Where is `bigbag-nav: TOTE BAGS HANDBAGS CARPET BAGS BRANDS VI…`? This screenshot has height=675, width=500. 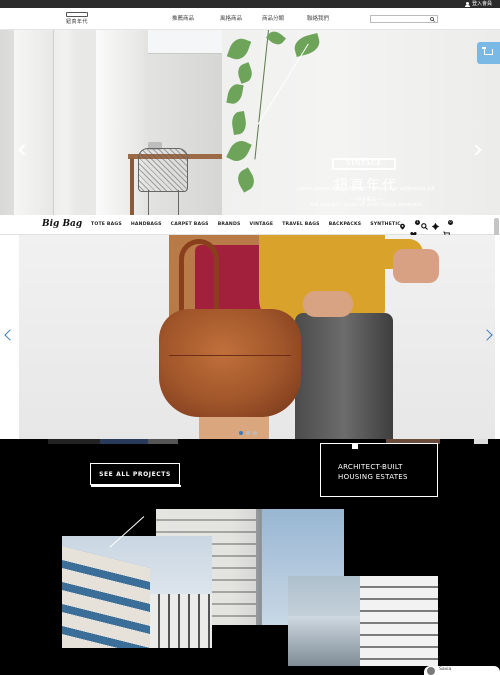
bigbag-nav: TOTE BAGS HANDBAGS CARPET BAGS BRANDS VI… is located at coordinates (250, 225).